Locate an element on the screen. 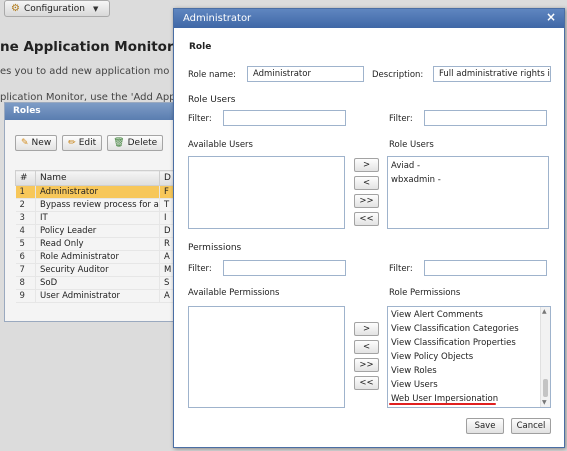 Image resolution: width=567 pixels, height=451 pixels. chevron-down-icon: ▼ is located at coordinates (96, 8).